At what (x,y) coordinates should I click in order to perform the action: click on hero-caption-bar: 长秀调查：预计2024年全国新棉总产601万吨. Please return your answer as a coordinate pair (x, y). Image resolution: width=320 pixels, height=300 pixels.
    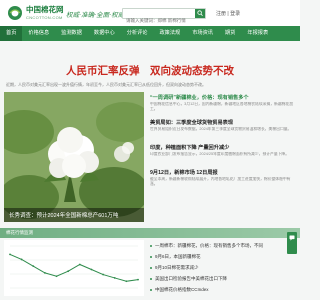
    Looking at the image, I should click on (74, 215).